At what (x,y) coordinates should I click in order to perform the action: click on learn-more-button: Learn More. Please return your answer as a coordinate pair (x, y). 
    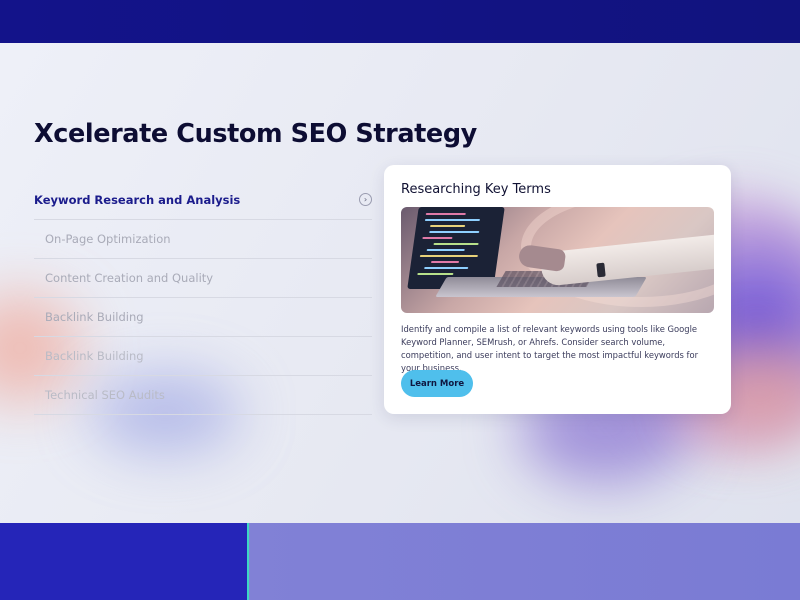
    Looking at the image, I should click on (437, 383).